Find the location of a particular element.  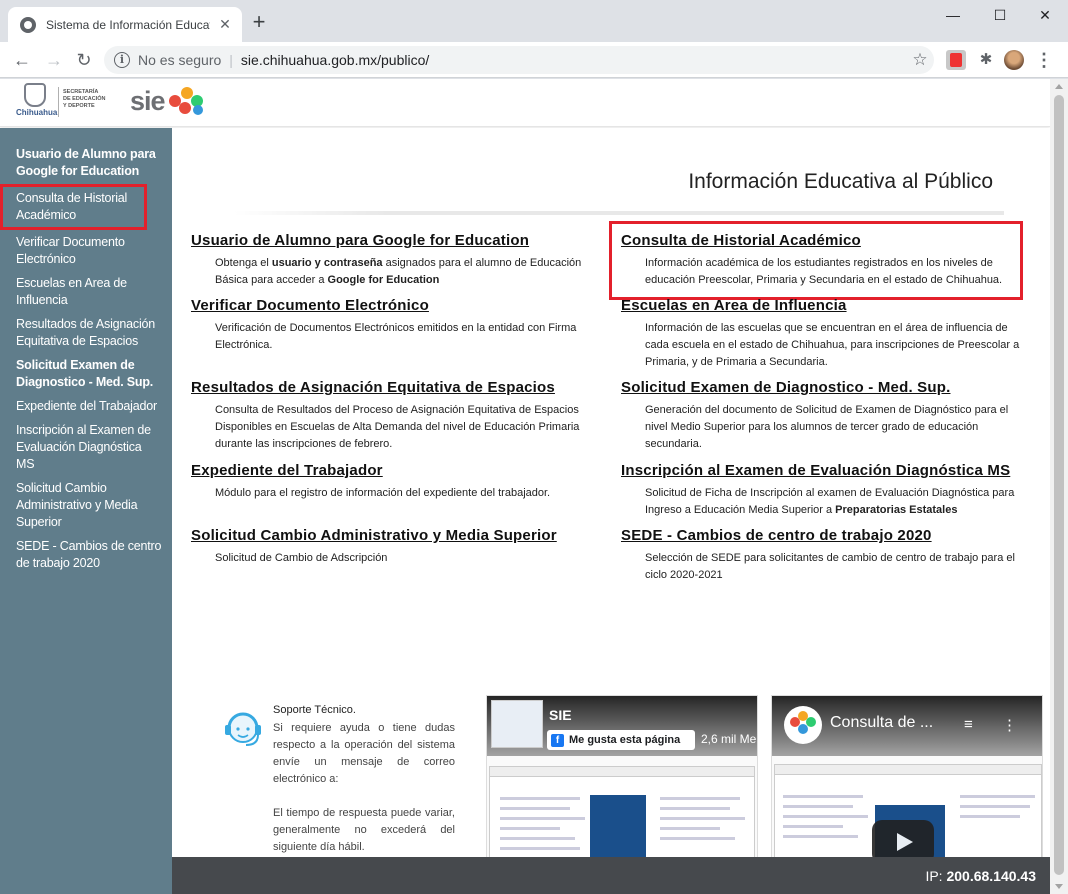

extensions-puzzle-icon: ✱ is located at coordinates (986, 60).